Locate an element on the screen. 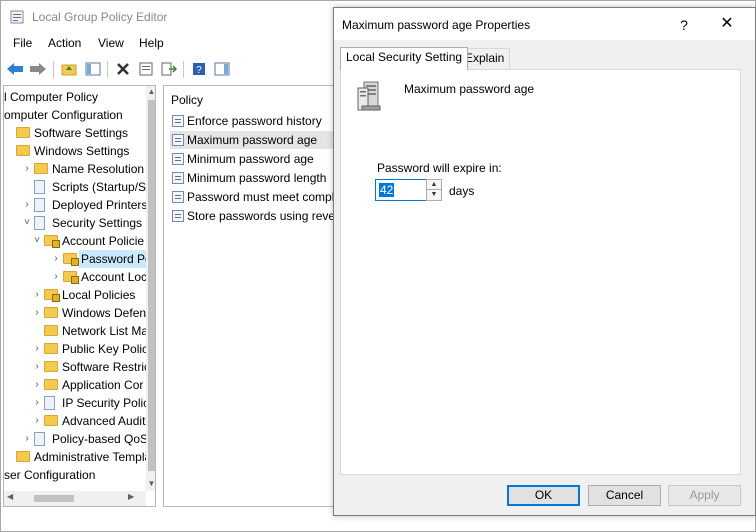 This screenshot has height=532, width=756. menu-help: Help is located at coordinates (151, 43).